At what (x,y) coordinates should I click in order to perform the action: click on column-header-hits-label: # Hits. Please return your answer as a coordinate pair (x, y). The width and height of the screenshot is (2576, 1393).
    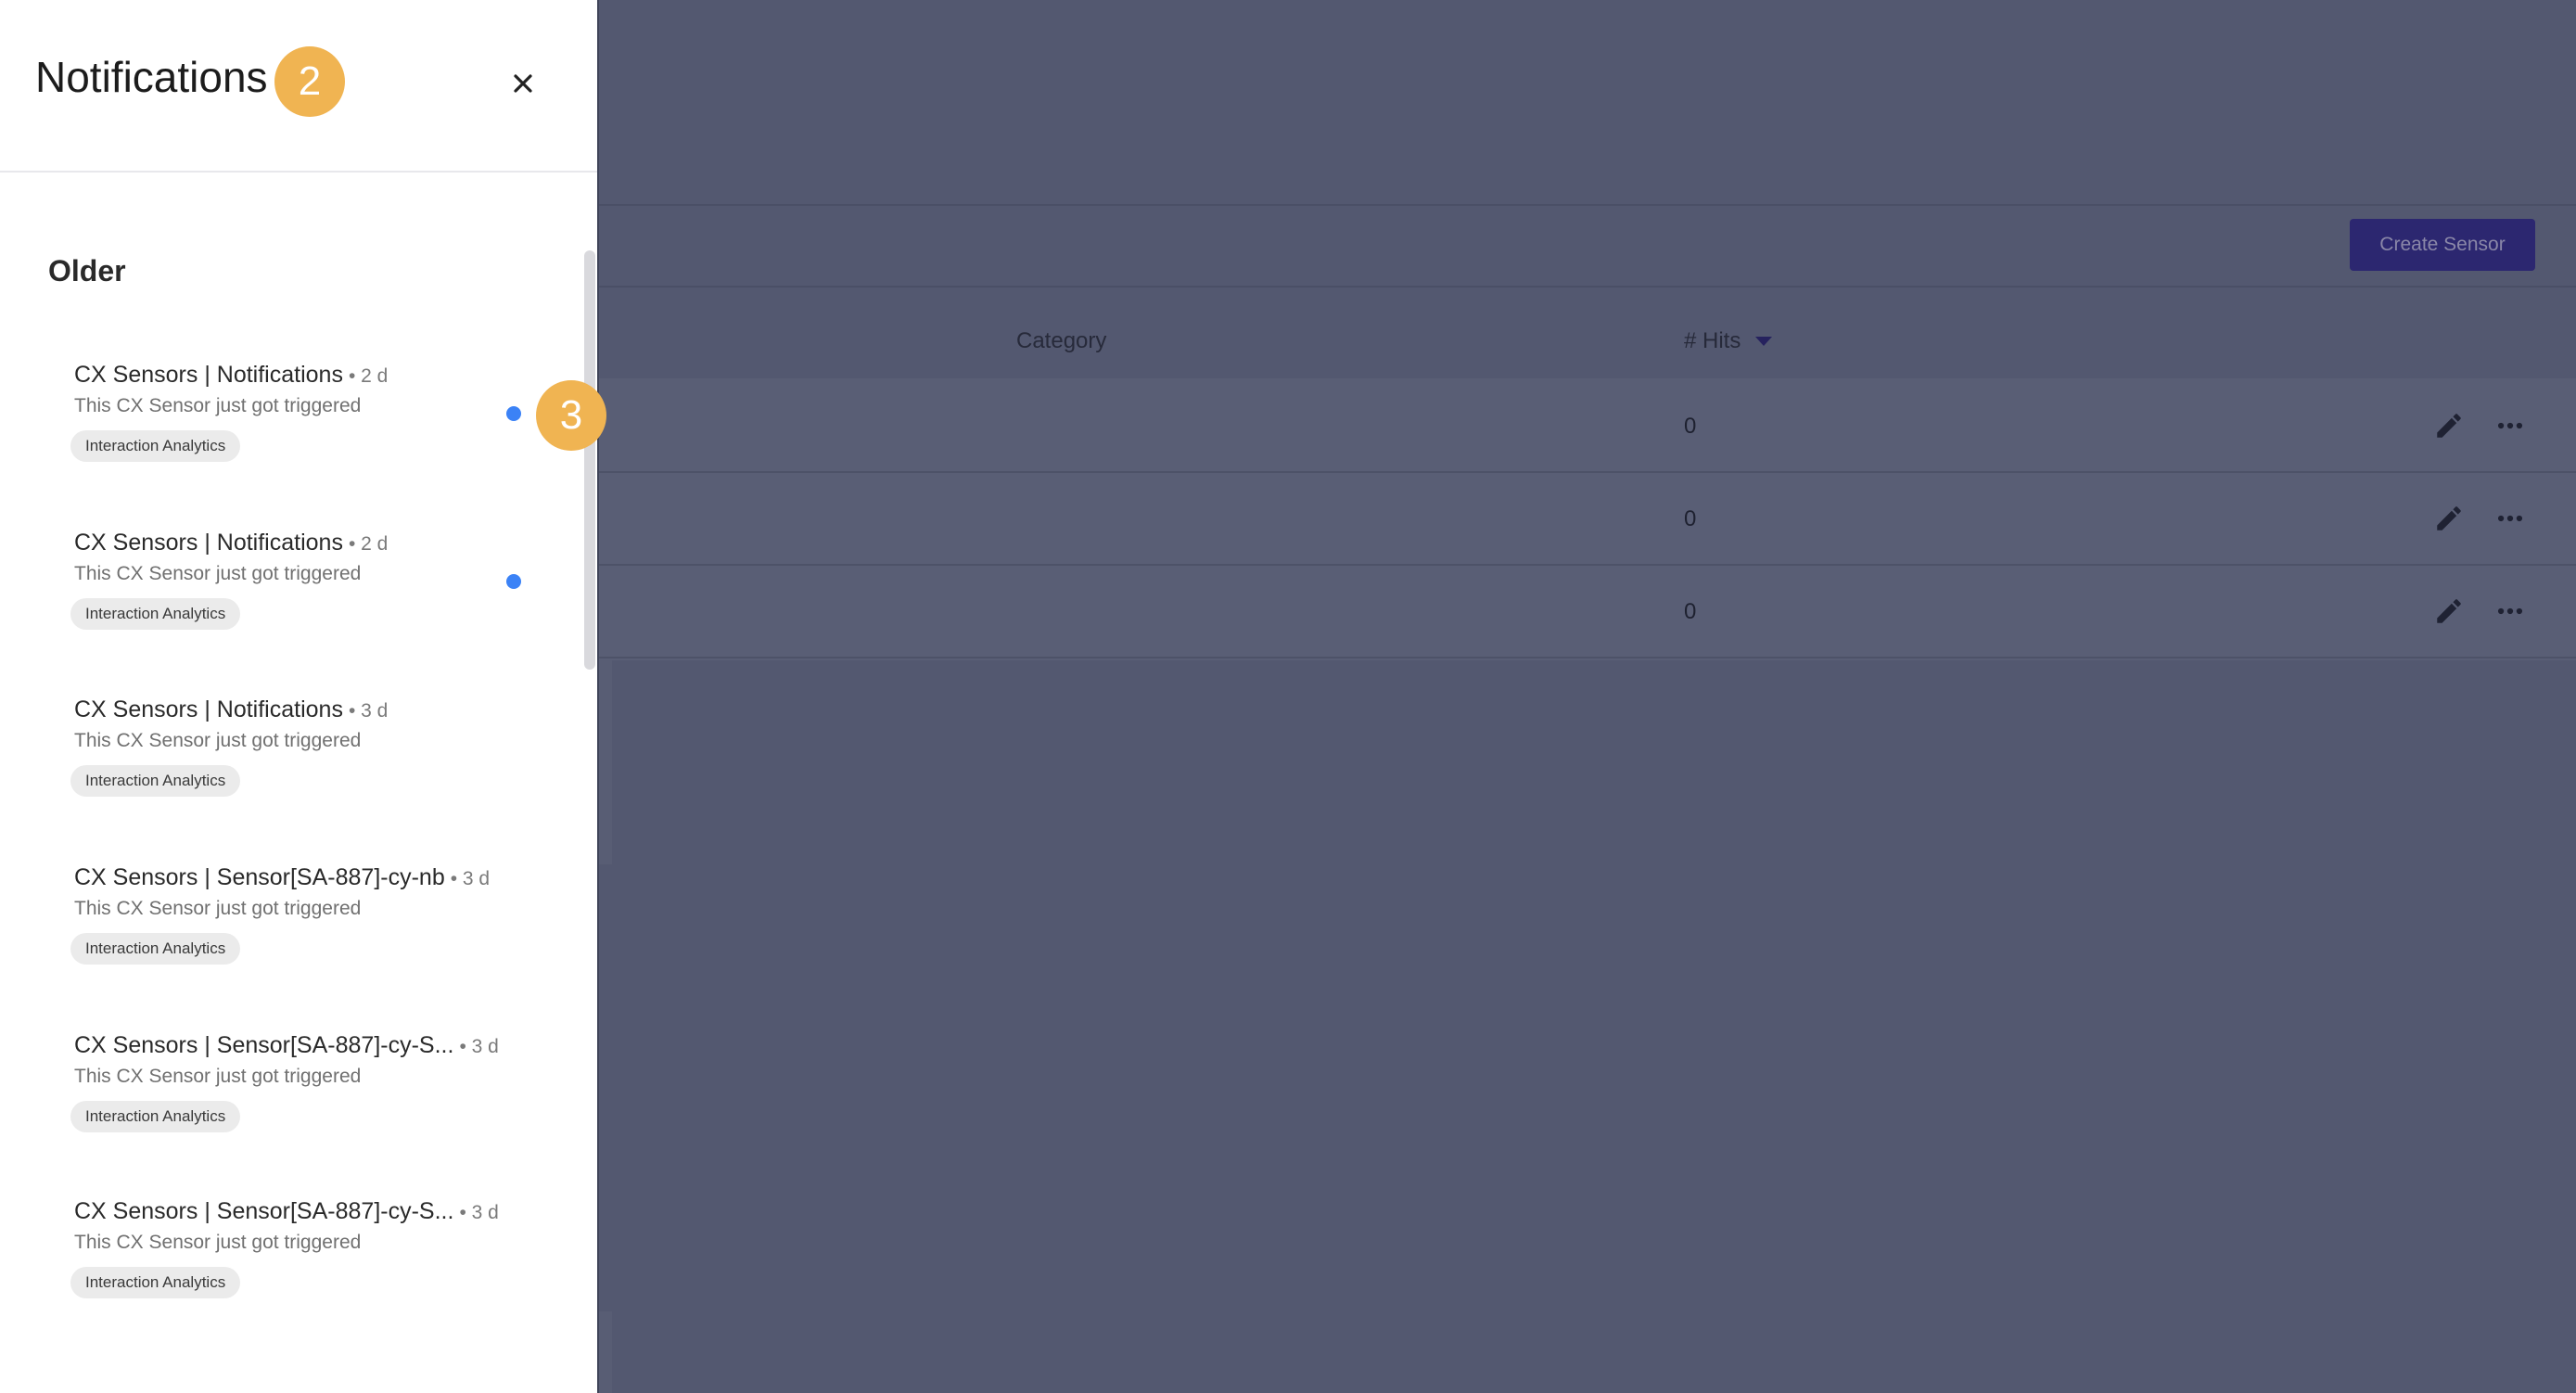
    Looking at the image, I should click on (1712, 340).